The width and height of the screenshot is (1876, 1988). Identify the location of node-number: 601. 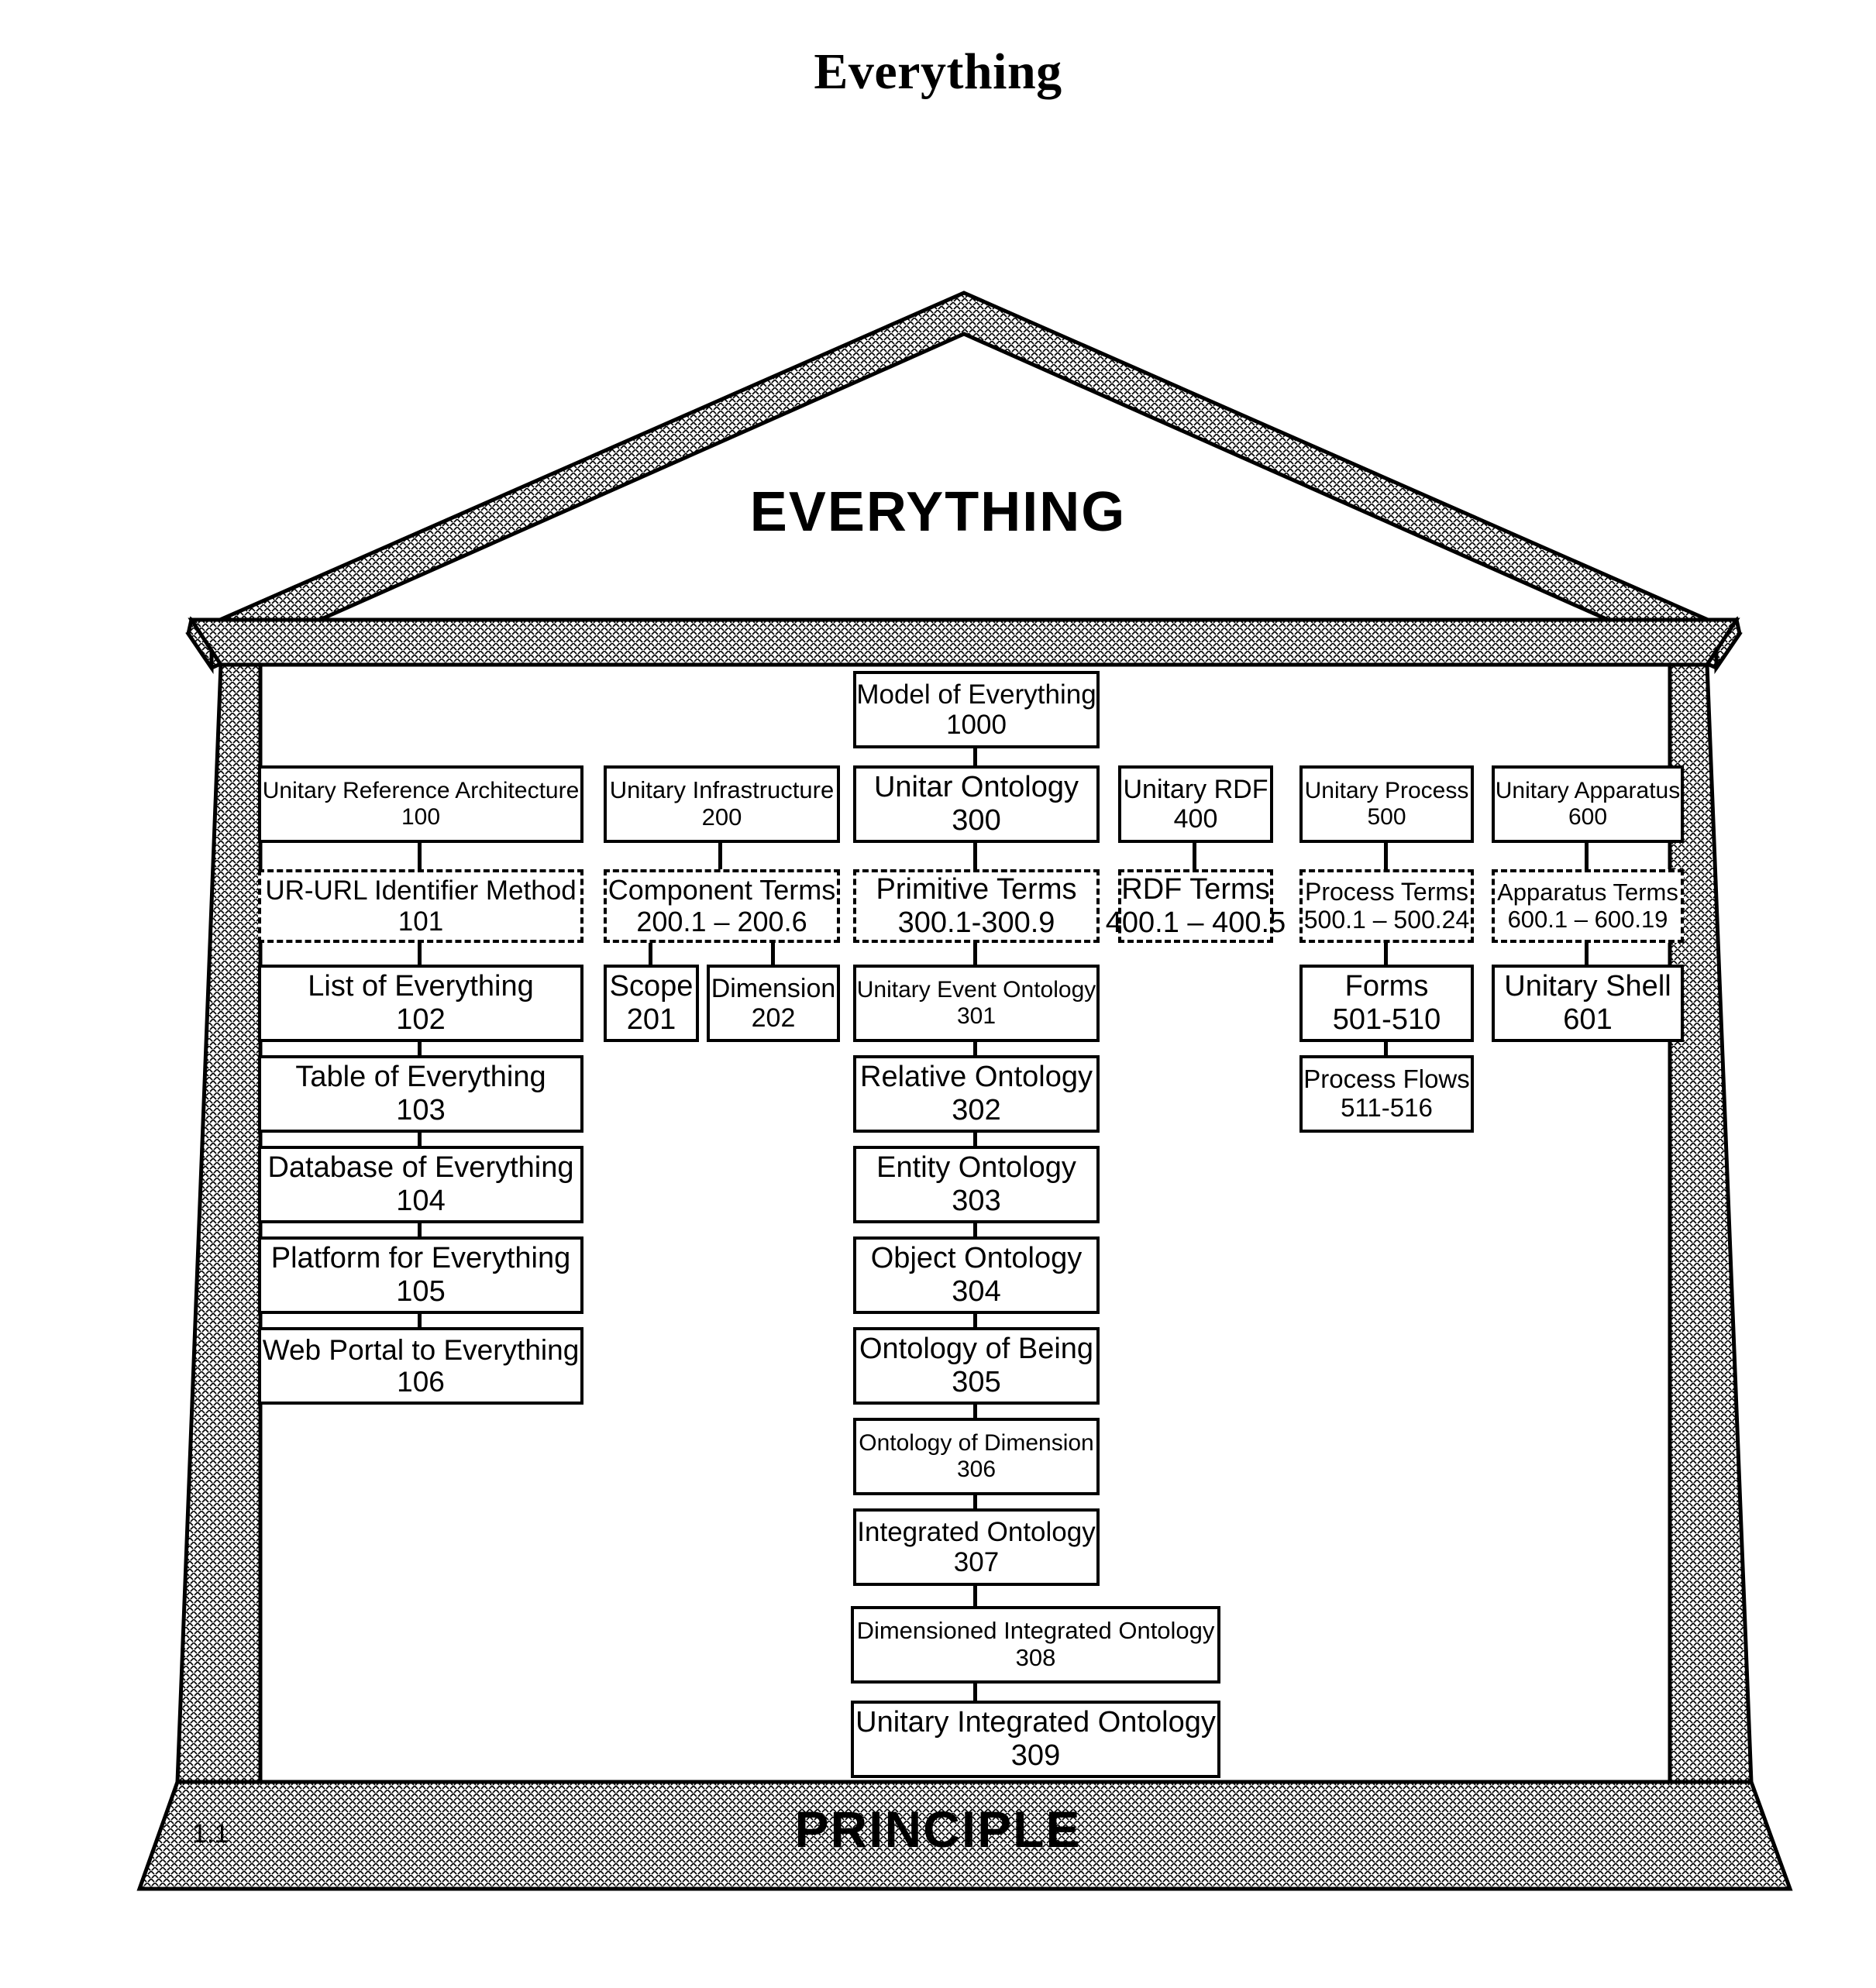
(1588, 1019).